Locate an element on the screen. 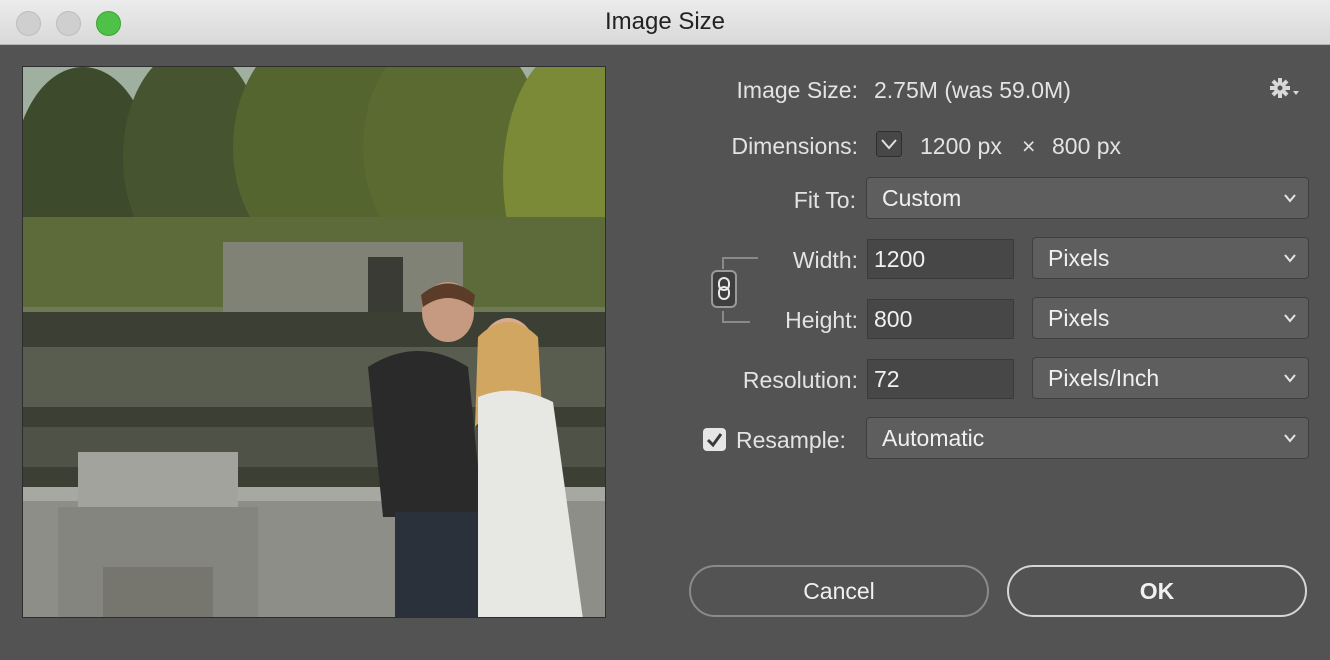 The height and width of the screenshot is (660, 1330). resolution-label: Resolution: is located at coordinates (800, 380).